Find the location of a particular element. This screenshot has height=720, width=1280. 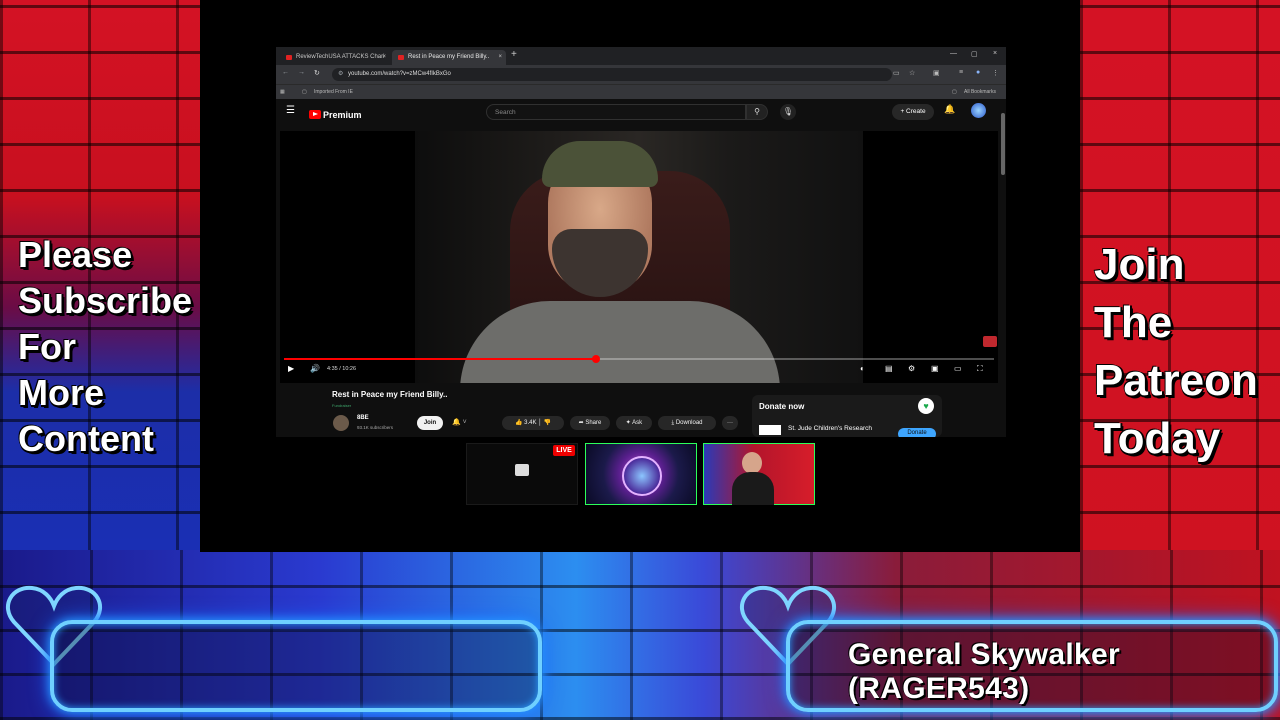

autoplay-toggle: ◐ is located at coordinates (862, 368).